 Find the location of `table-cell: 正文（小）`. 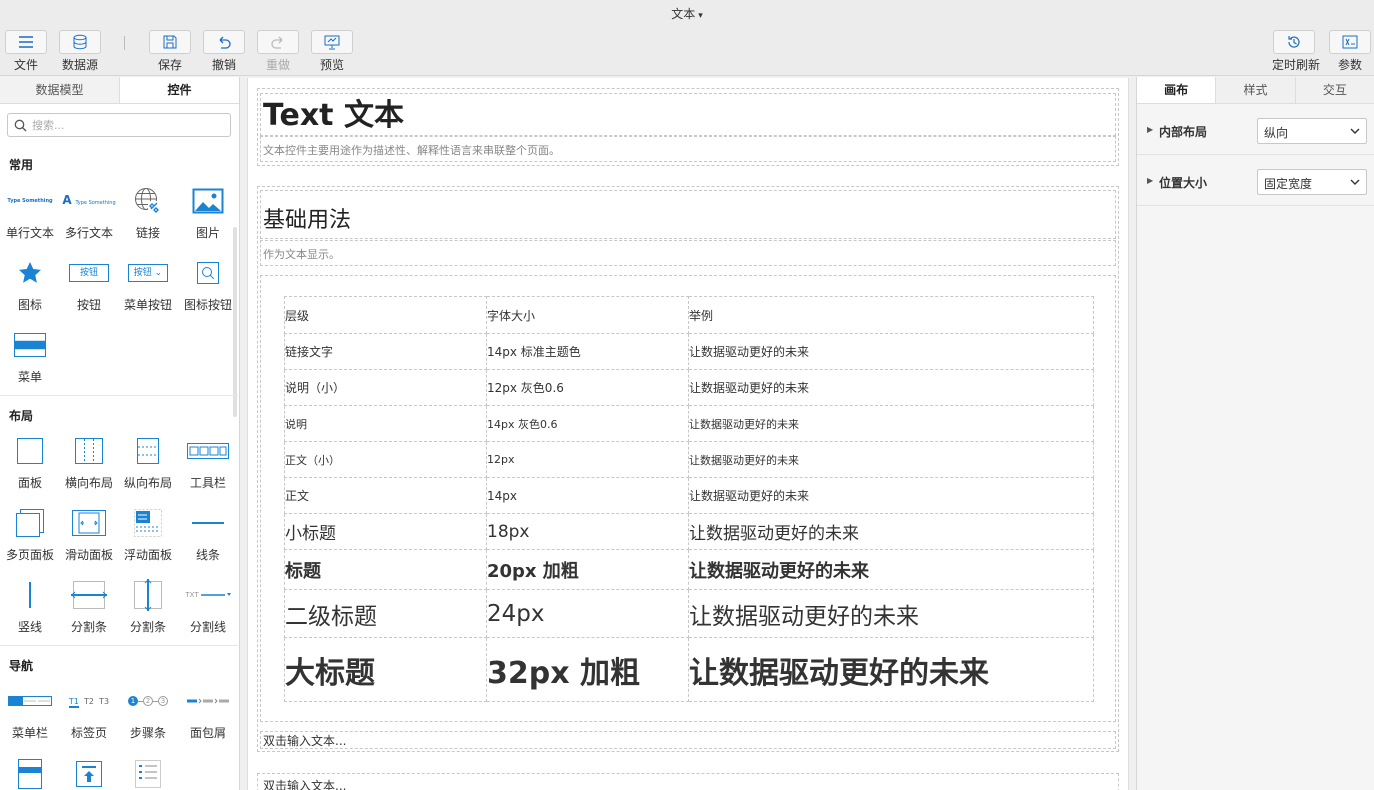

table-cell: 正文（小） is located at coordinates (385, 459).